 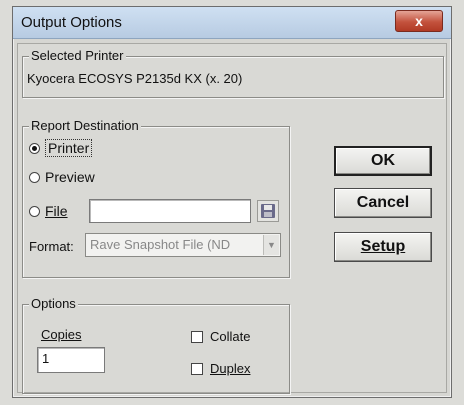 I want to click on file-path-input, so click(x=170, y=211).